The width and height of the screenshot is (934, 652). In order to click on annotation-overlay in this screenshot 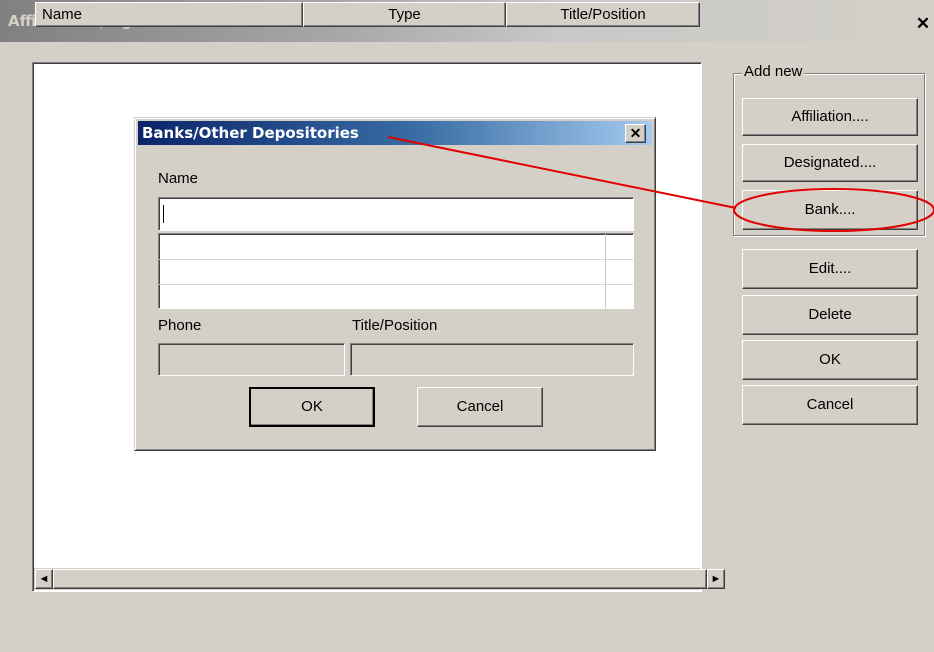, I will do `click(660, 184)`.